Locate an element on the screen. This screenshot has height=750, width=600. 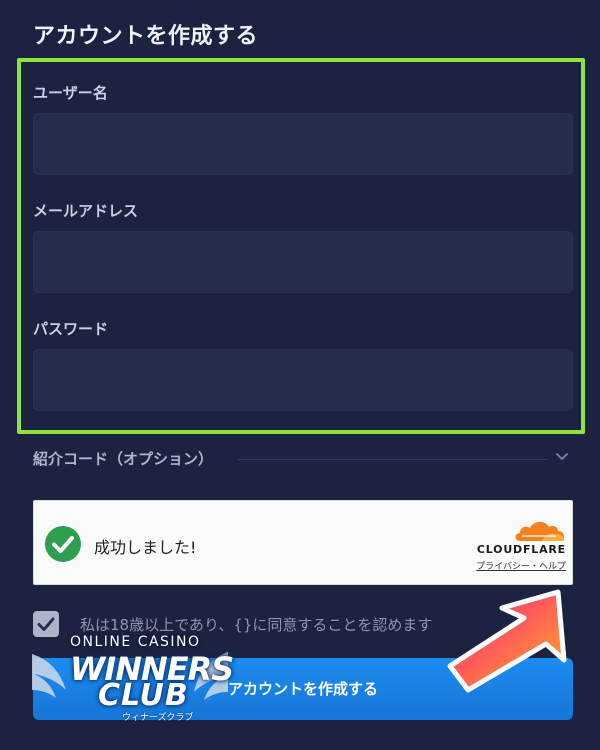
winners-club-logo: ONLINE CASINO WINNERS CLUB ウィナーズクラブ is located at coordinates (132, 678).